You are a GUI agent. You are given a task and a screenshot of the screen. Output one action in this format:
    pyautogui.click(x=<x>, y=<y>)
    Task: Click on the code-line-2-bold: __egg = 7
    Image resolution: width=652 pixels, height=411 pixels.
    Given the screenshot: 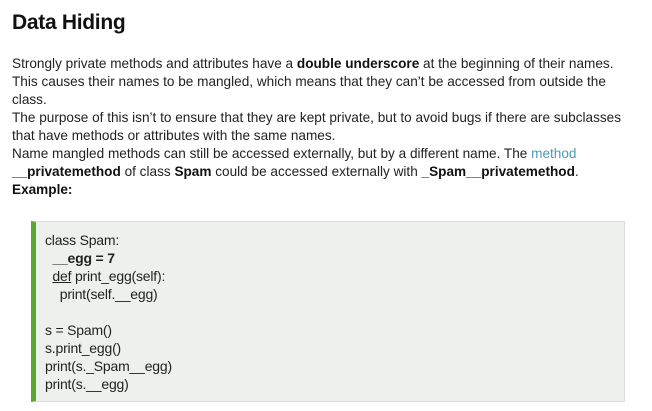 What is the action you would take?
    pyautogui.click(x=80, y=258)
    